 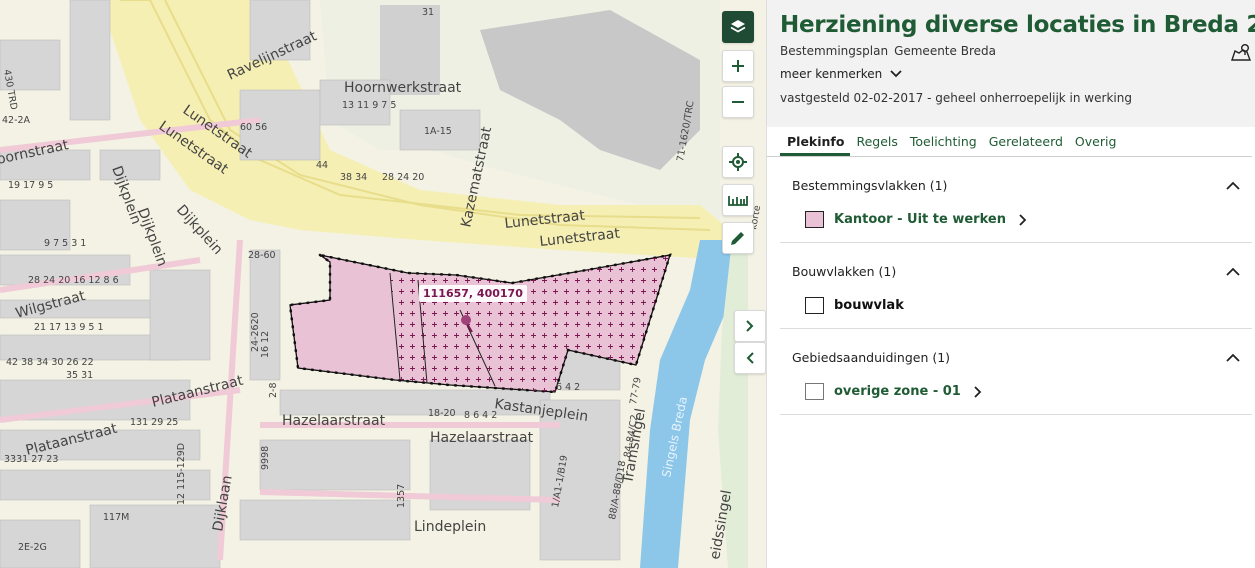 What do you see at coordinates (1241, 53) in the screenshot?
I see `map-marker-icon` at bounding box center [1241, 53].